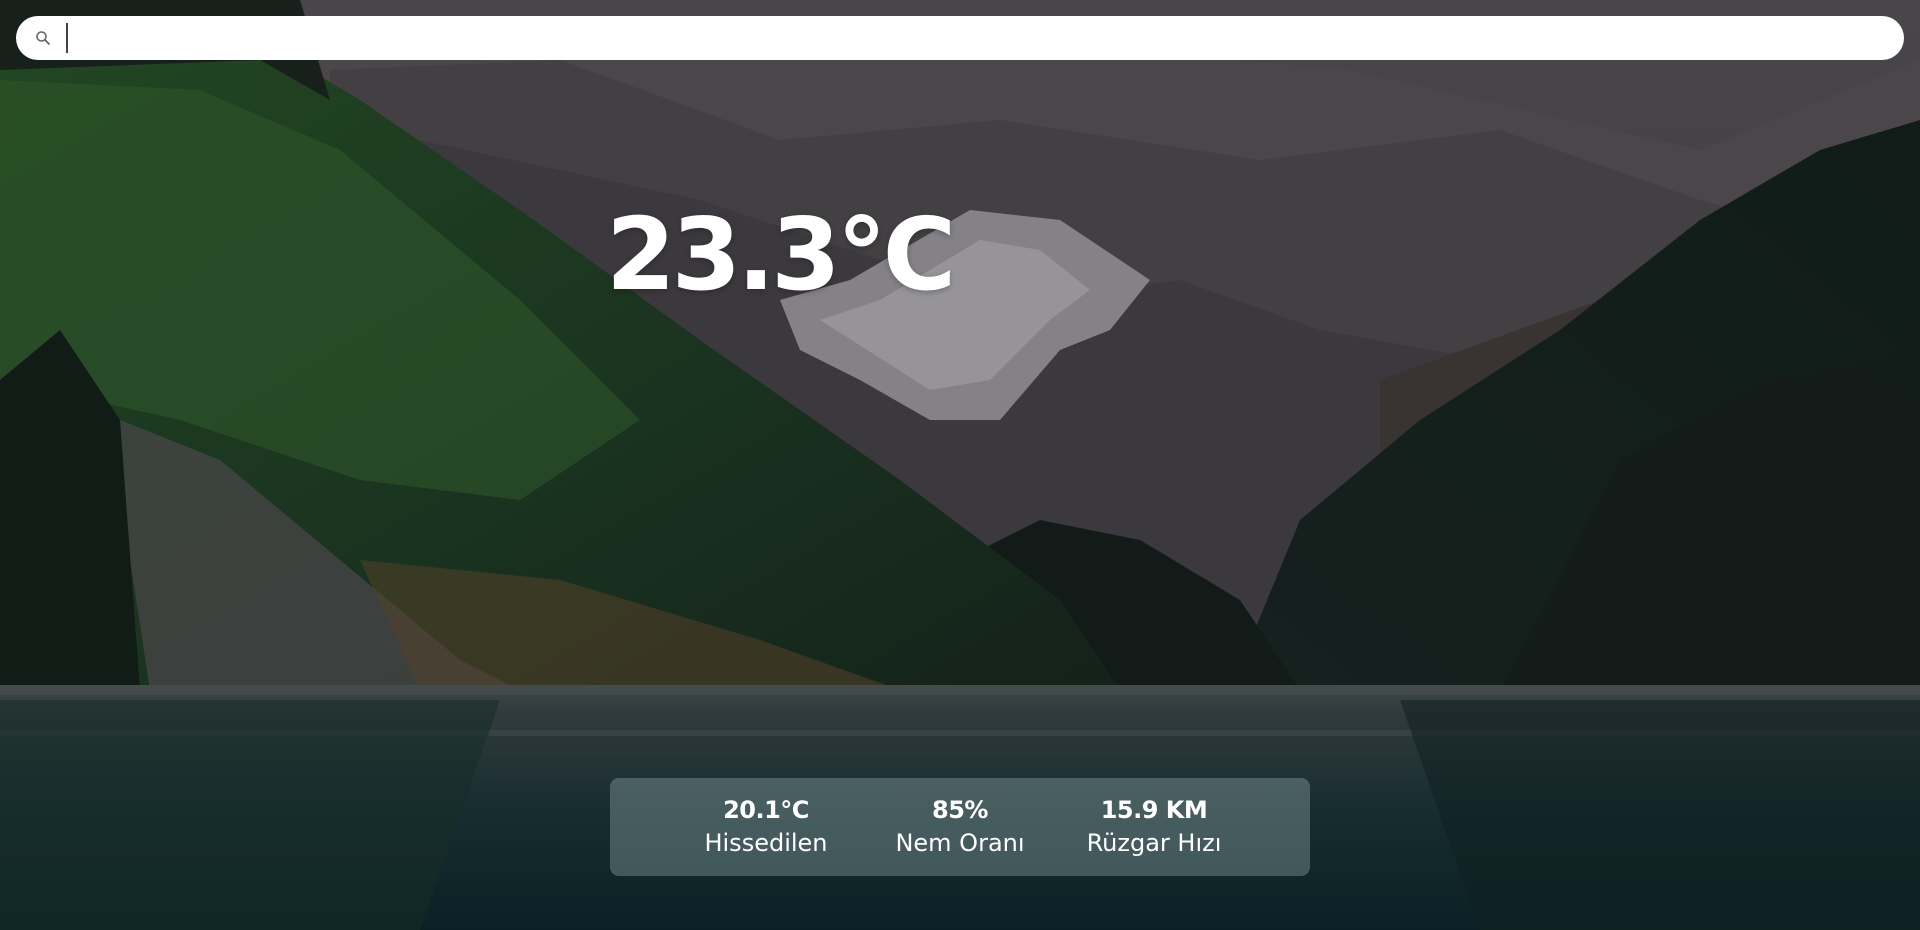 Image resolution: width=1920 pixels, height=930 pixels. What do you see at coordinates (973, 38) in the screenshot?
I see `search-input` at bounding box center [973, 38].